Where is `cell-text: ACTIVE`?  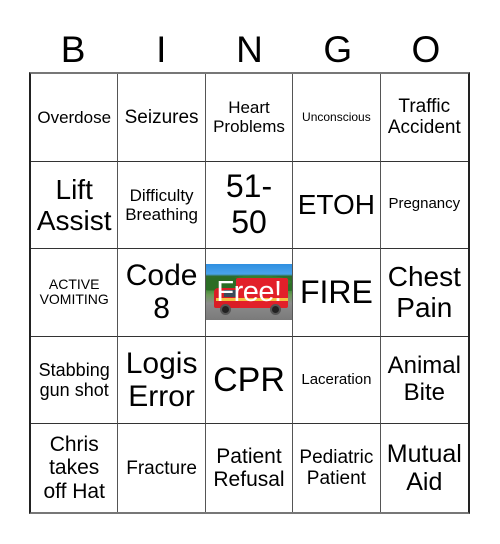
cell-text: ACTIVE is located at coordinates (74, 283).